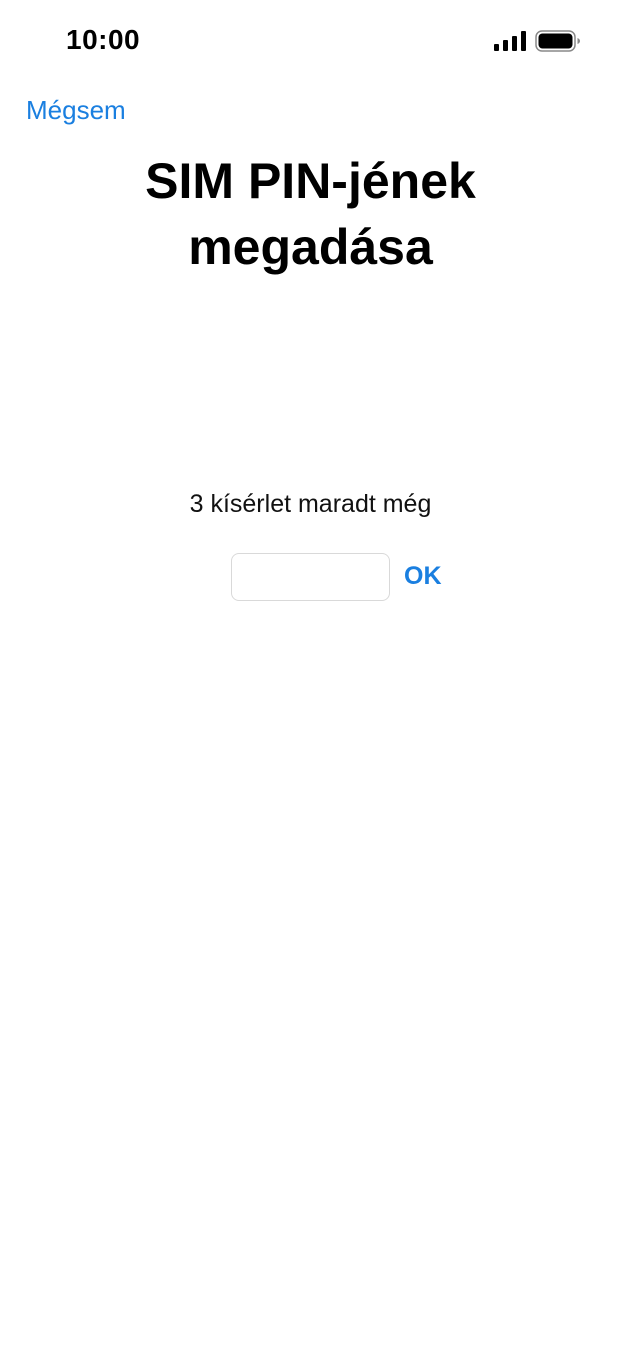 This screenshot has height=1346, width=621. What do you see at coordinates (76, 110) in the screenshot?
I see `cancel-button: Mégsem` at bounding box center [76, 110].